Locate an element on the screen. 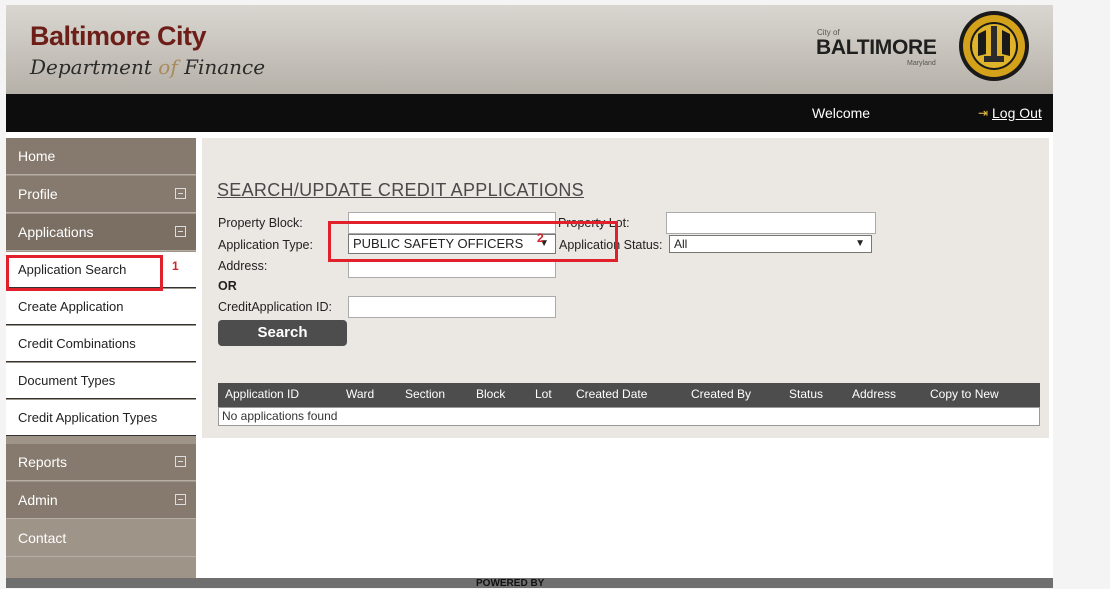  city-state-label: Maryland is located at coordinates (921, 63).